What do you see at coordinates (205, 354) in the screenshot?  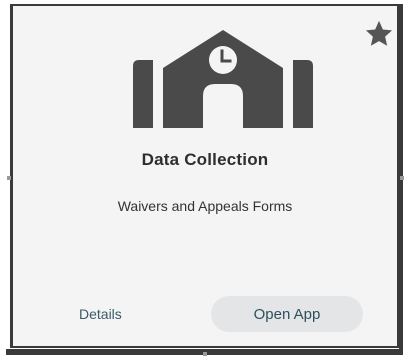 I see `resize-handle-bottom` at bounding box center [205, 354].